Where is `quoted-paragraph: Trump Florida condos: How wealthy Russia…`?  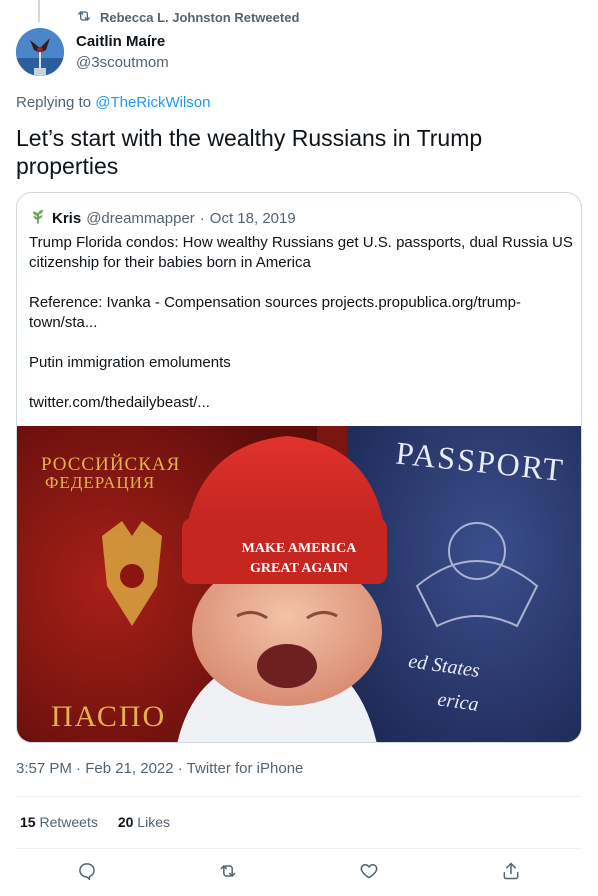 quoted-paragraph: Trump Florida condos: How wealthy Russia… is located at coordinates (301, 252).